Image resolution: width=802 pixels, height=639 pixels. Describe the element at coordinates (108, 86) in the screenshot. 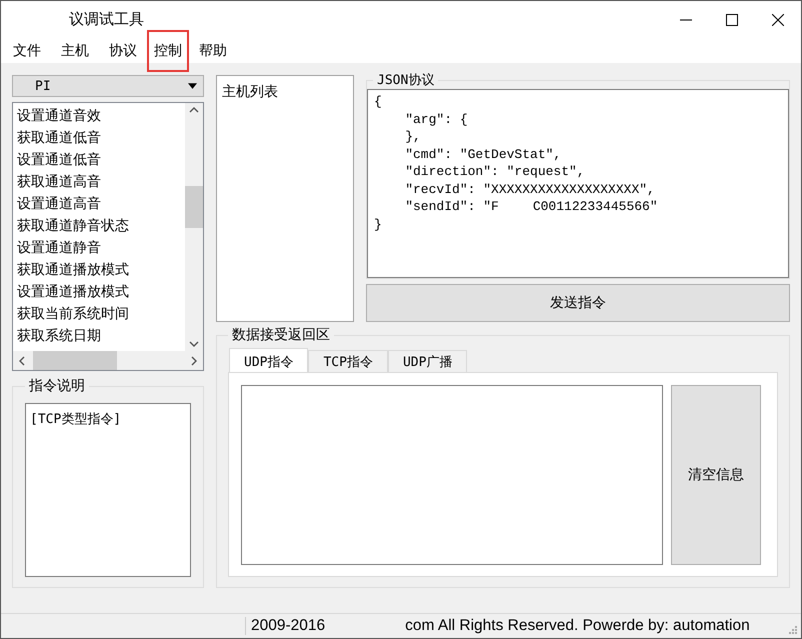

I see `command-combo: PI` at that location.